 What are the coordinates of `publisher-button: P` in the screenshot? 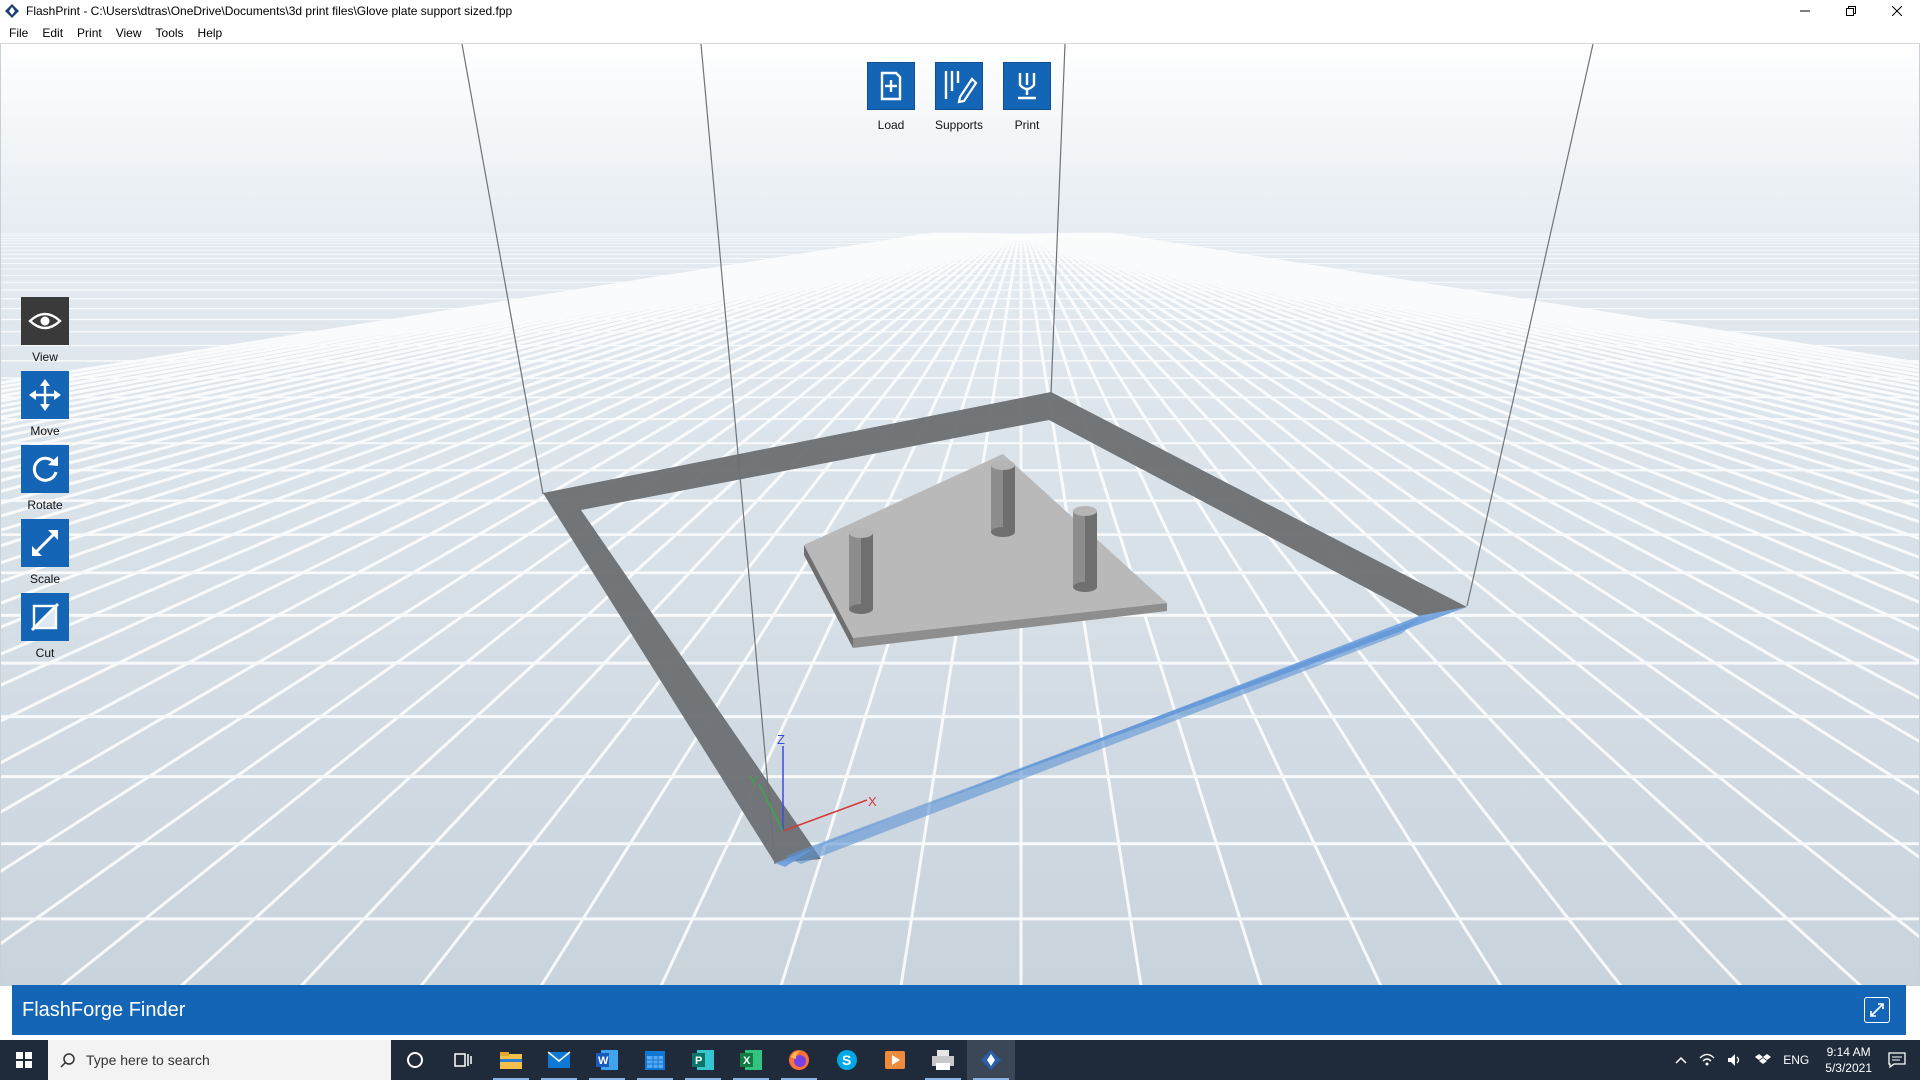 It's located at (703, 1060).